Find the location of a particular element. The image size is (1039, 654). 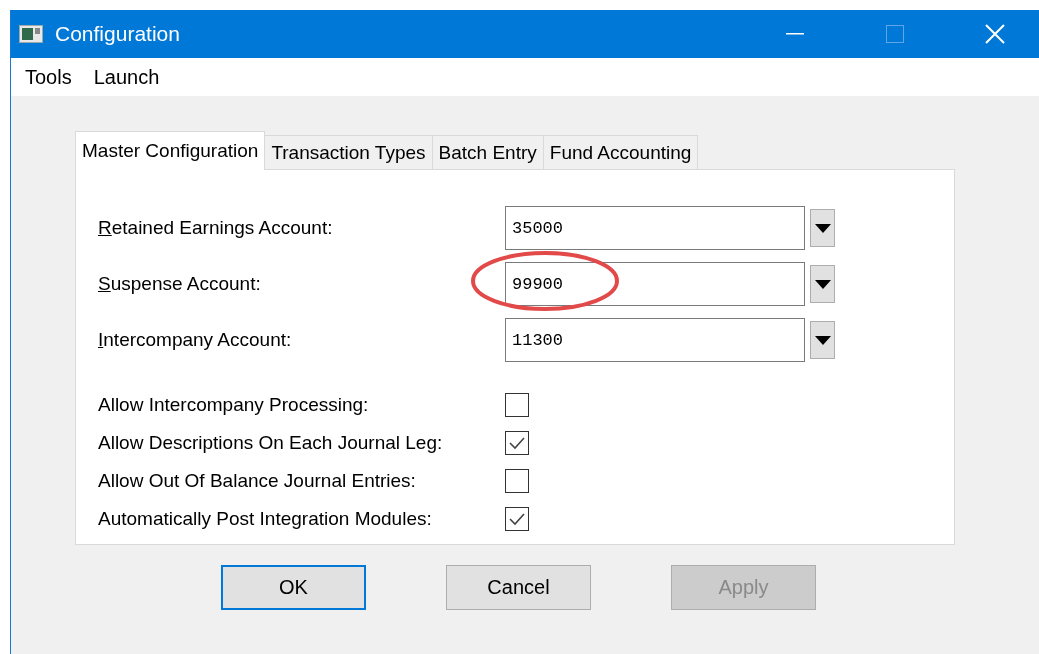

option-label: Allow Intercompany Processing: is located at coordinates (234, 405).